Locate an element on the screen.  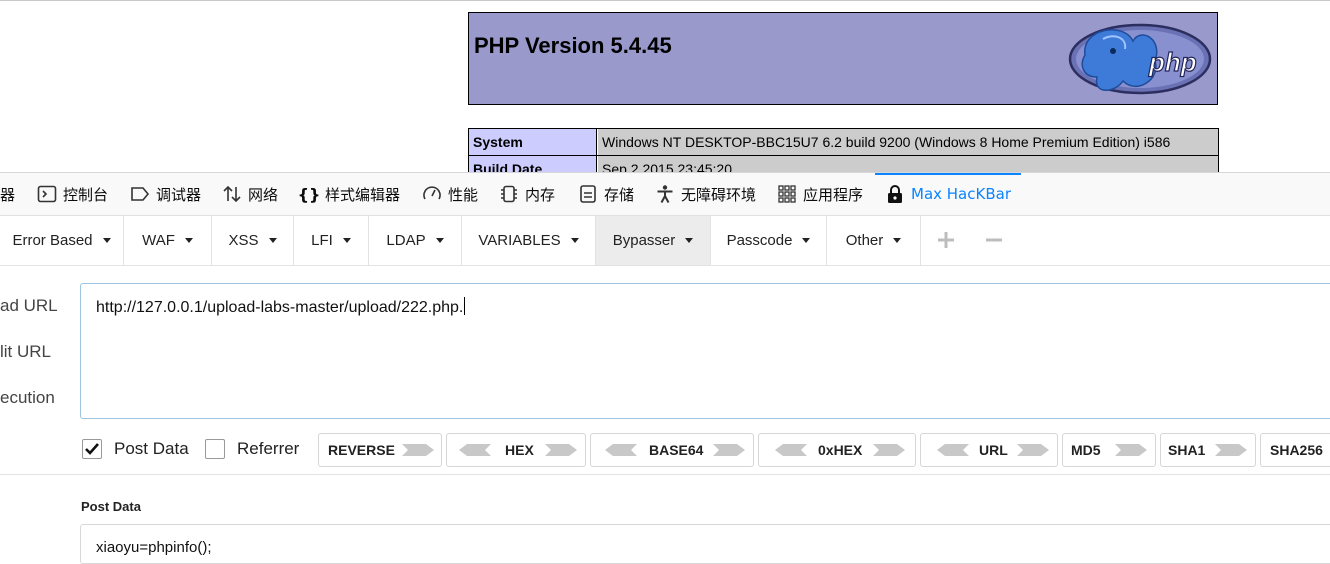
menu-label: Other is located at coordinates (864, 240).